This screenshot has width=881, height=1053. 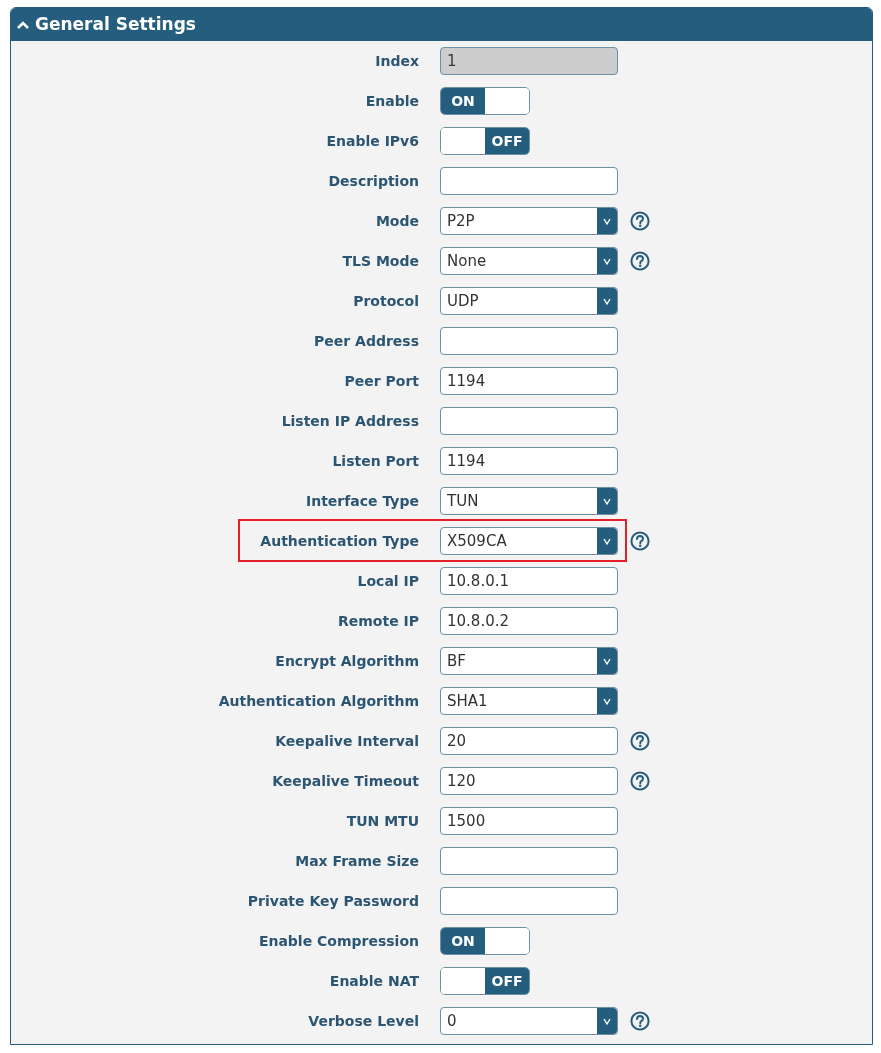 What do you see at coordinates (346, 661) in the screenshot?
I see `field-label: Encrypt Algorithm` at bounding box center [346, 661].